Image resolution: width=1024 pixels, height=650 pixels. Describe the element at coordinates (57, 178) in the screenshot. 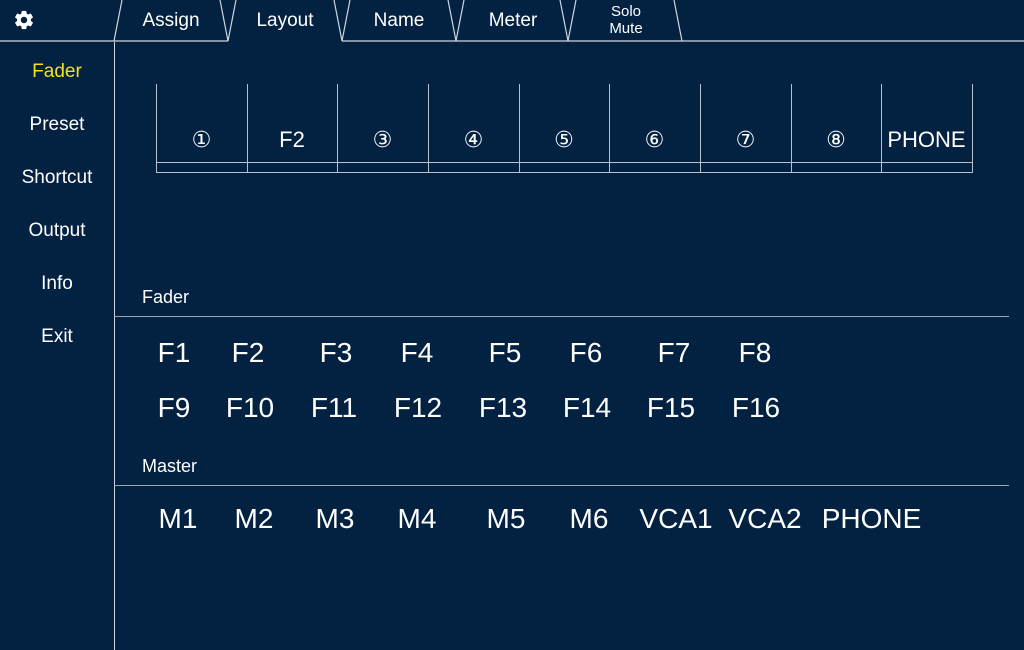

I see `sidebar-item-shortcut: Shortcut` at that location.